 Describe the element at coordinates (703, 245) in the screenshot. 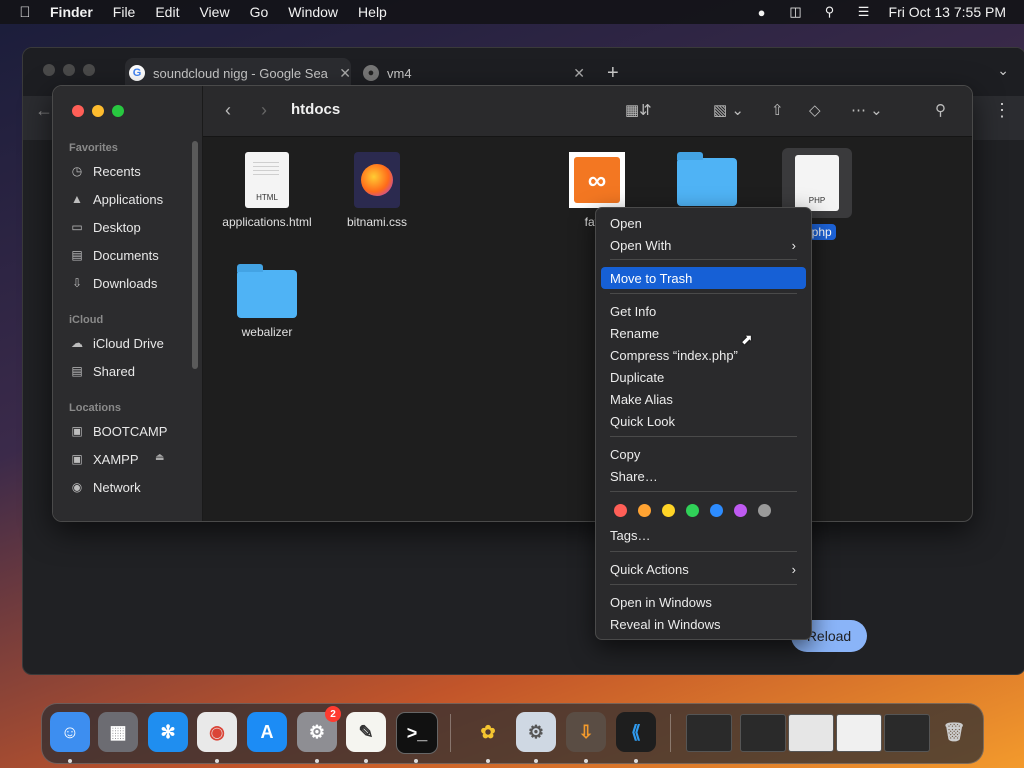

I see `menu-item-open-with: Open With ›` at that location.